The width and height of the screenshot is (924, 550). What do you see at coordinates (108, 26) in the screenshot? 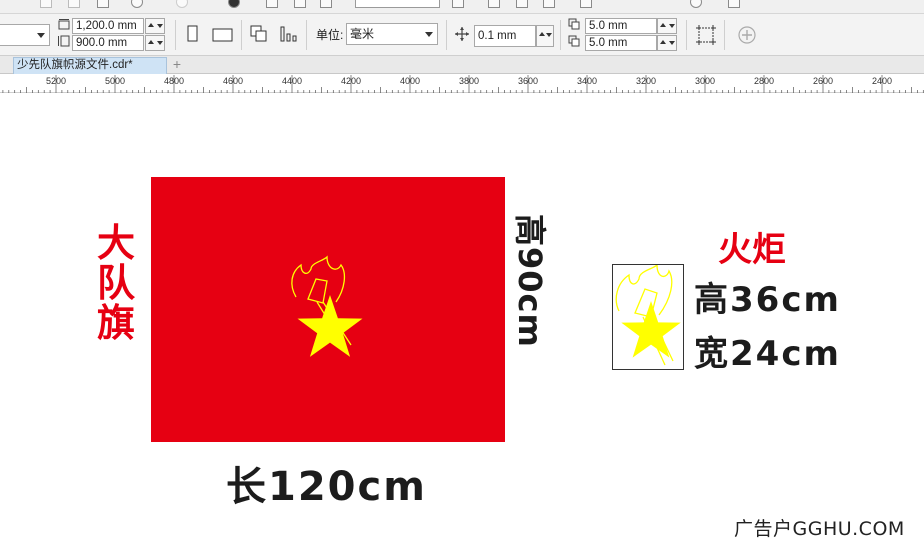
I see `page-width-field: 1,200.0 mm` at bounding box center [108, 26].